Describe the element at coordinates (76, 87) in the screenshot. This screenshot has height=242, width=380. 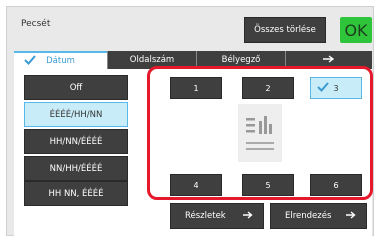
I see `format-option-off: Off` at that location.